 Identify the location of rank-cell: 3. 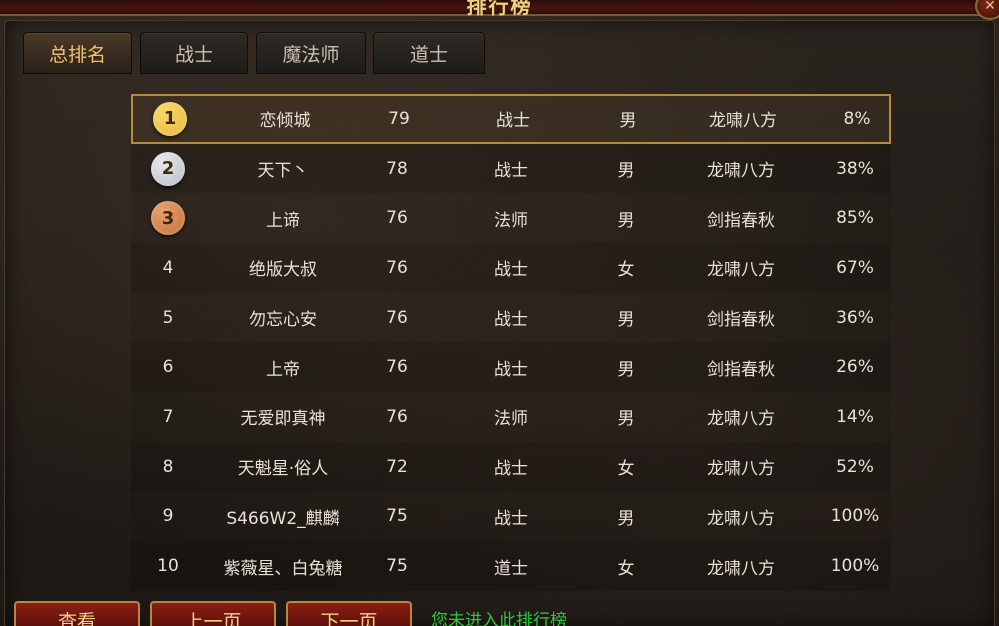
(168, 218).